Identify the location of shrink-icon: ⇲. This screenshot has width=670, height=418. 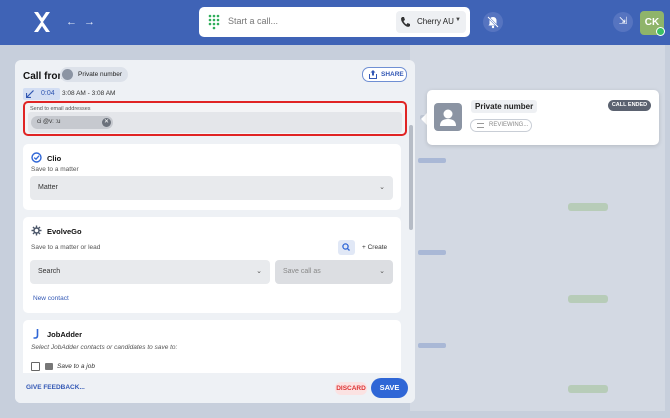
(623, 21).